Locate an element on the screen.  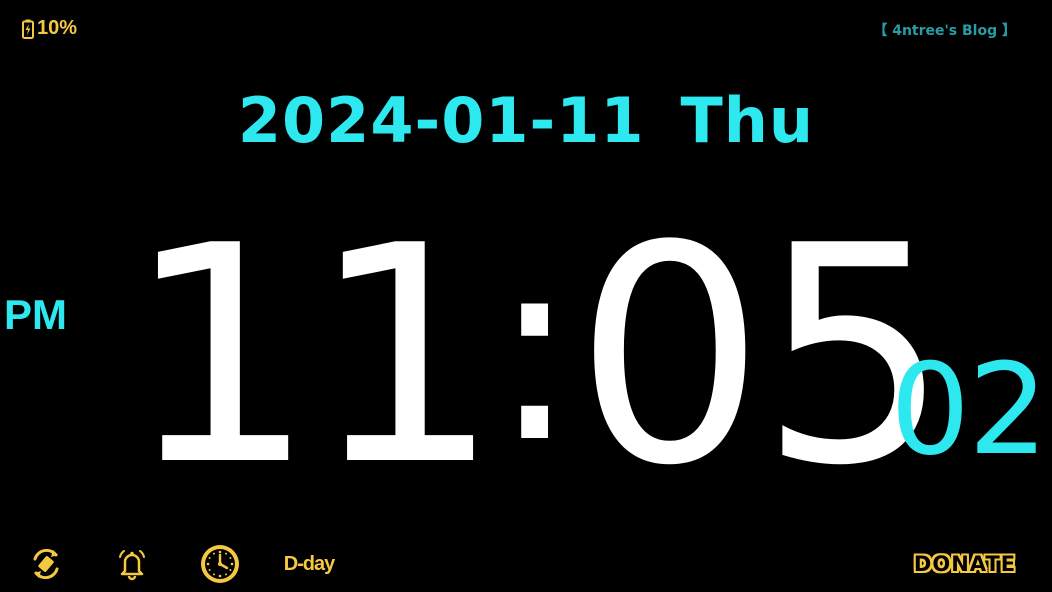
battery-indicator: 10% is located at coordinates (49, 28).